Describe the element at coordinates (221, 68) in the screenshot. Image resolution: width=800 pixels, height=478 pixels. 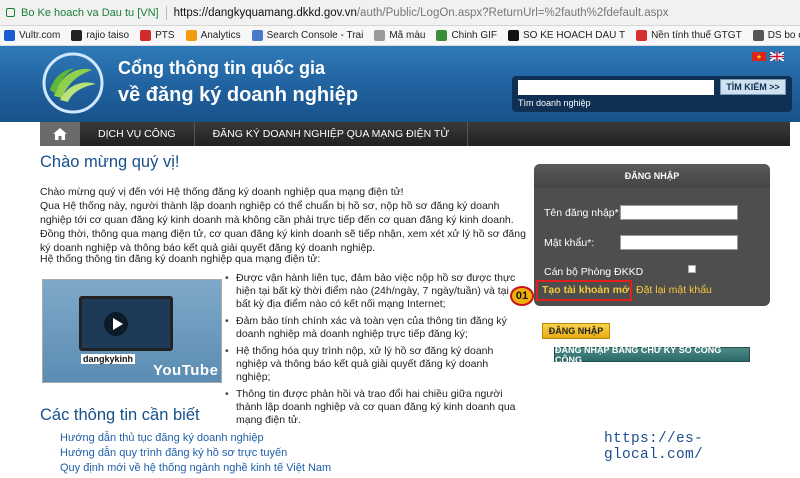
I see `portal-title-line1: Cổng thông tin quốc gia` at that location.